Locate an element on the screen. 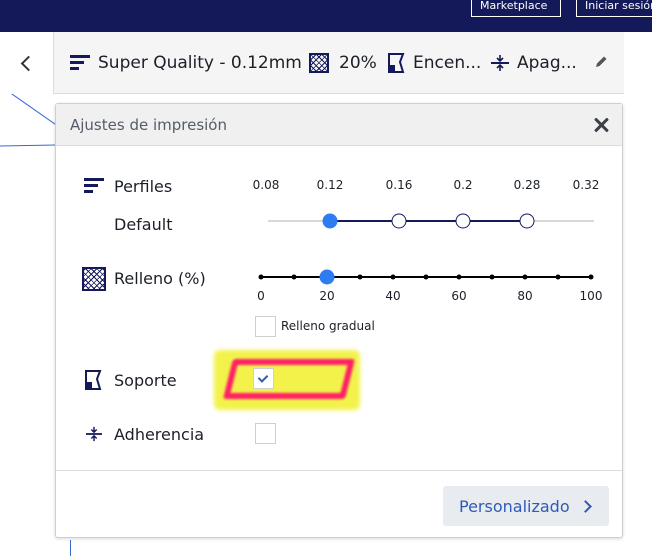 The width and height of the screenshot is (652, 556). infill-tick-label: 20 is located at coordinates (327, 296).